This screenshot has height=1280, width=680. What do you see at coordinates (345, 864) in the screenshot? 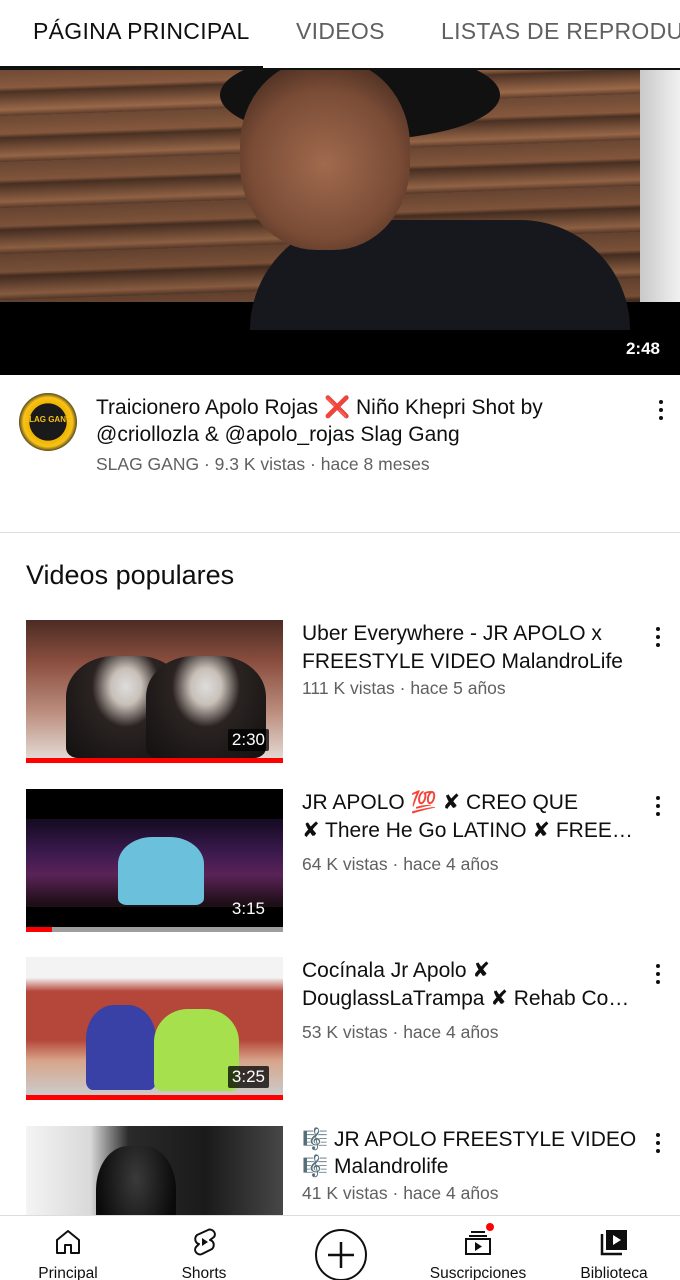
I see `view-count: 64 K vistas` at bounding box center [345, 864].